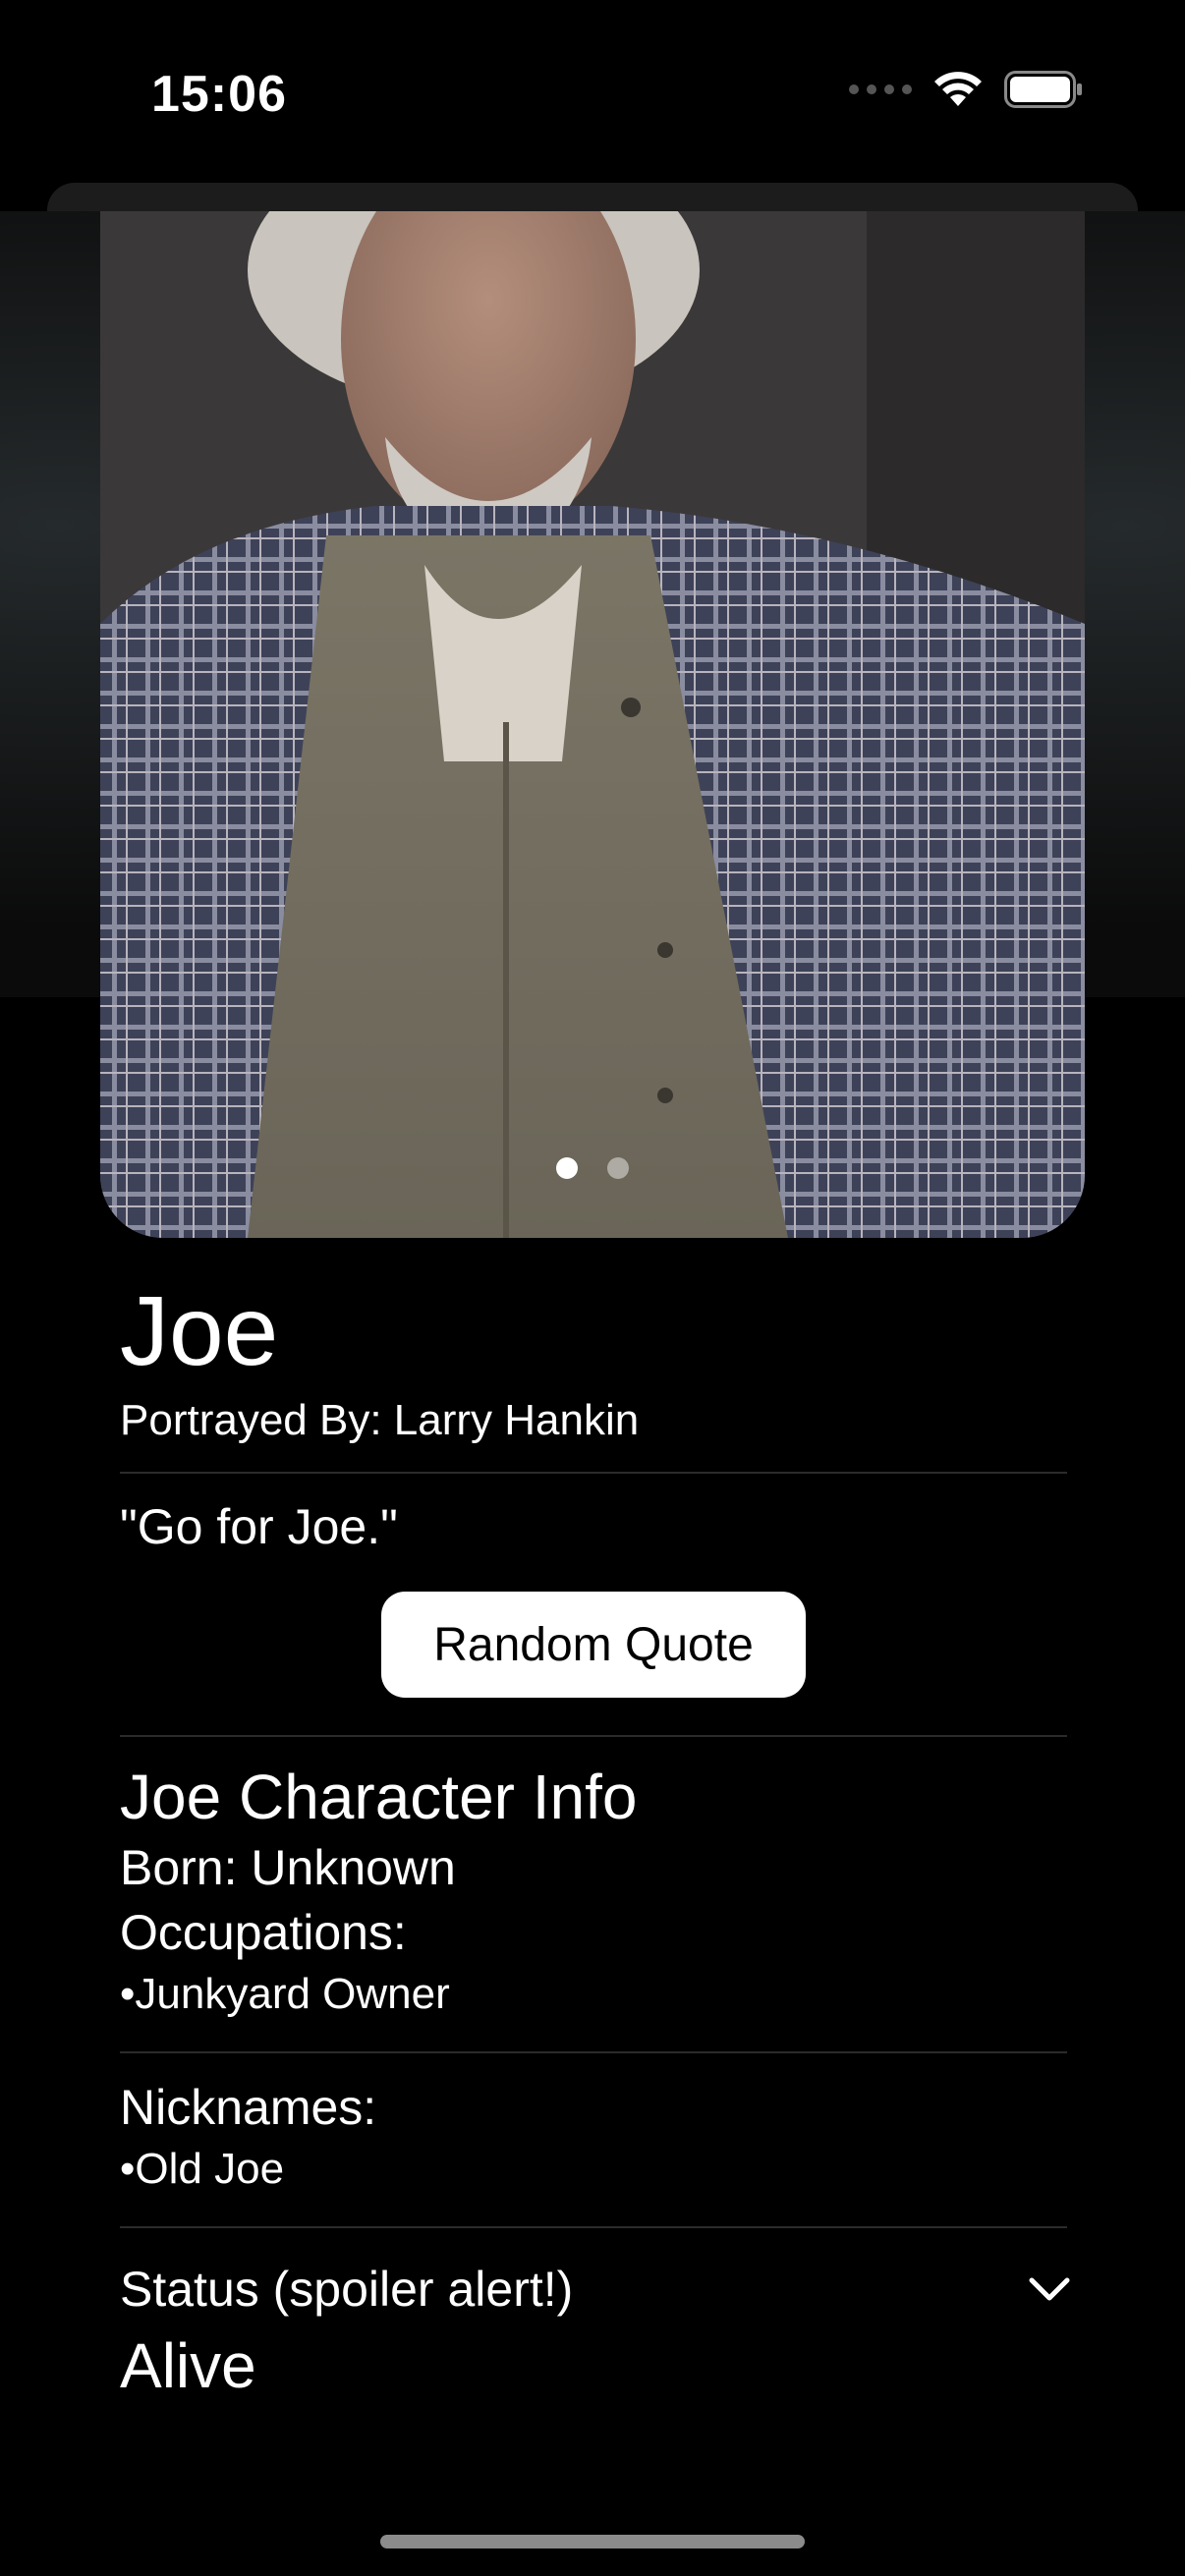  Describe the element at coordinates (347, 2289) in the screenshot. I see `status-label: Status (spoiler alert!)` at that location.